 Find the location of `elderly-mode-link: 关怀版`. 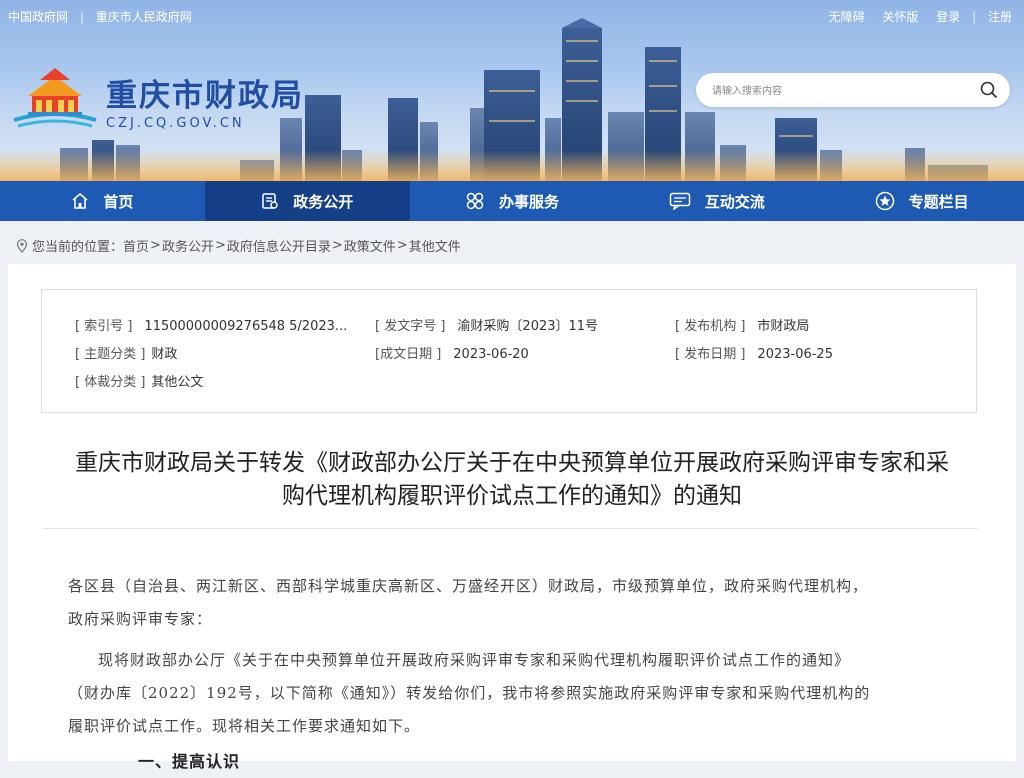

elderly-mode-link: 关怀版 is located at coordinates (900, 17).